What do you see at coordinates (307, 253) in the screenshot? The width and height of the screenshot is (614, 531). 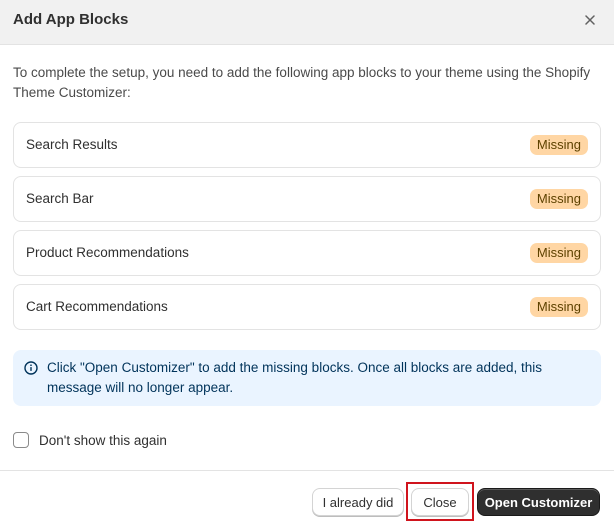 I see `list-item: Product Recommendations Missing` at bounding box center [307, 253].